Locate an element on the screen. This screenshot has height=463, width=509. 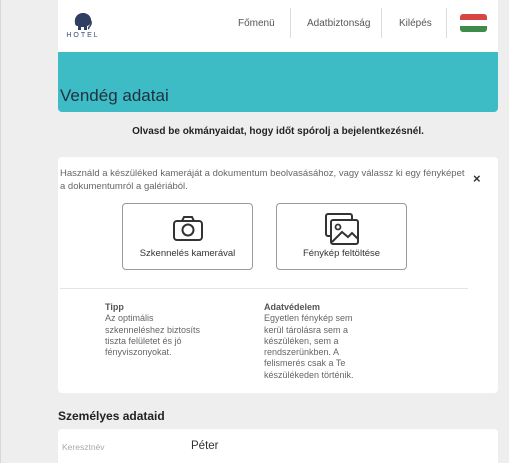
privacy-title: Adatvédelem is located at coordinates (292, 307).